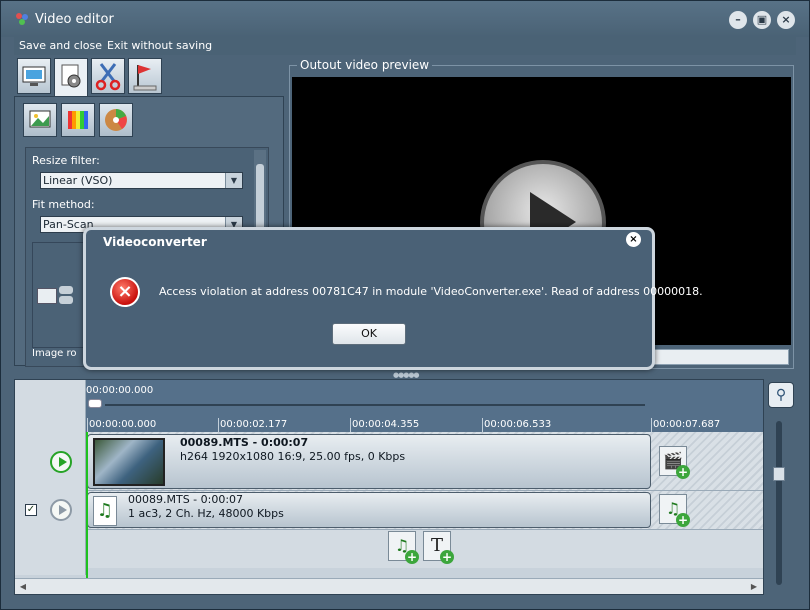 This screenshot has width=810, height=610. What do you see at coordinates (674, 462) in the screenshot?
I see `add-video-button: 🎬 +` at bounding box center [674, 462].